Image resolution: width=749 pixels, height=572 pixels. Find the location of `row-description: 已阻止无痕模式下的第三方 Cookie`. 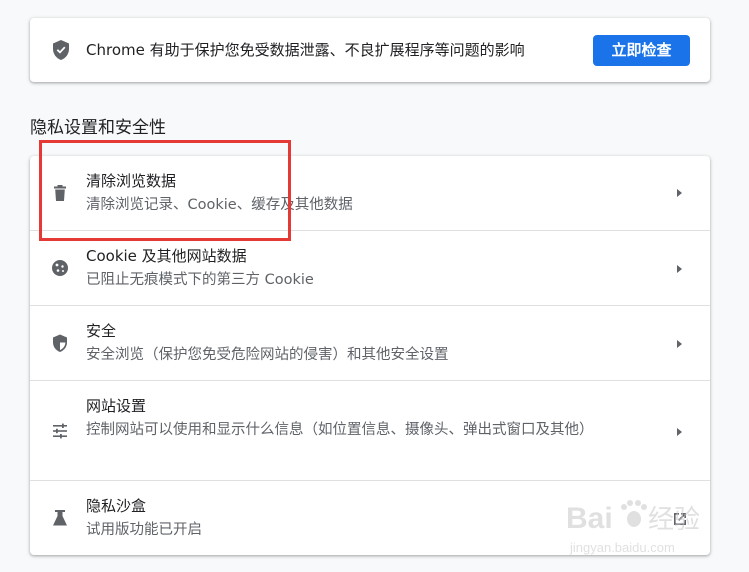

row-description: 已阻止无痕模式下的第三方 Cookie is located at coordinates (200, 280).